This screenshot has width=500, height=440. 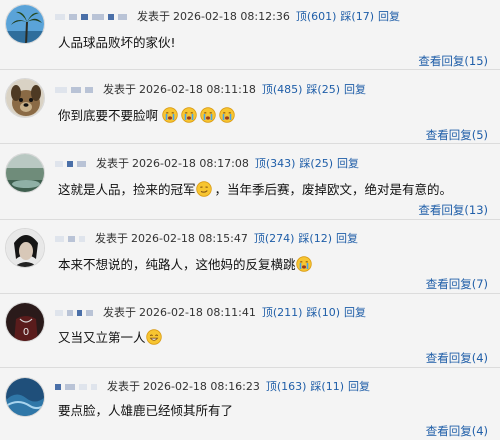 I want to click on comment-meta: 发表于 2026-02-18 08:12:36 顶(601) 踩(17) 回复, so click(x=229, y=17).